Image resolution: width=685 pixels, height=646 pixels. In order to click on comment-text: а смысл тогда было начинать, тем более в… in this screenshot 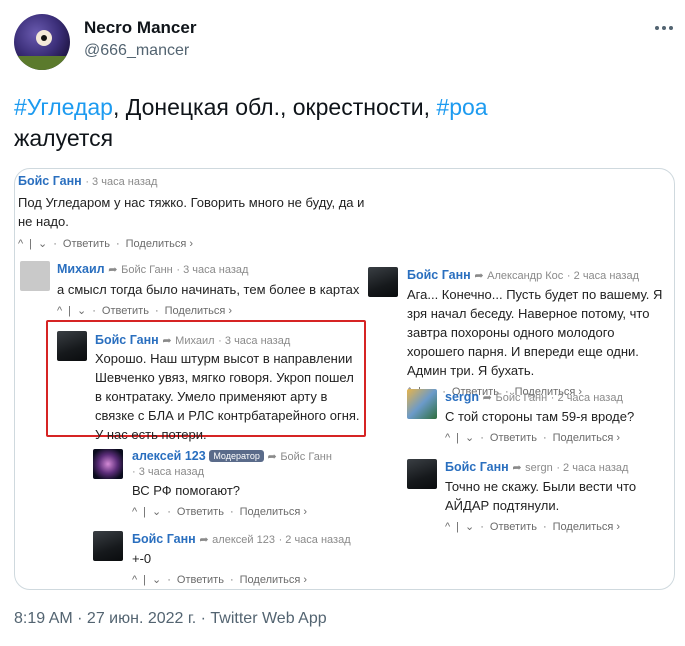, I will do `click(208, 289)`.